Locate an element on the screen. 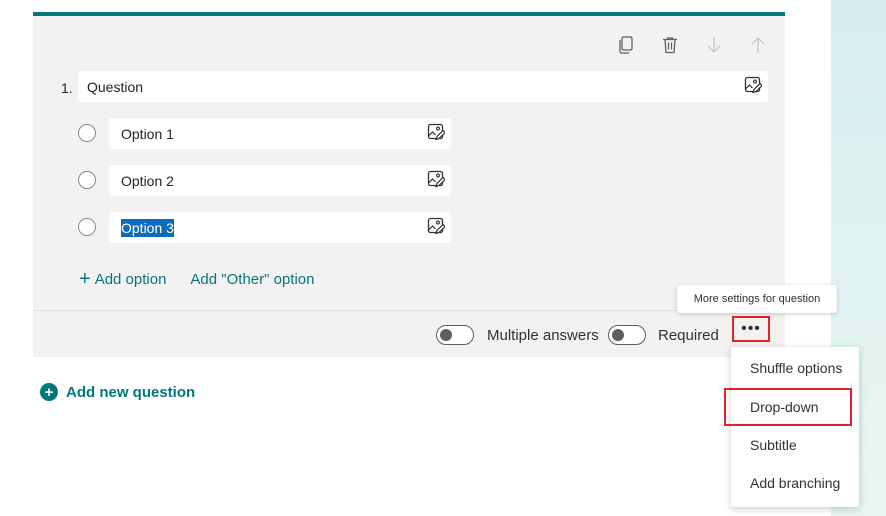 This screenshot has height=516, width=886. add-option-row: + Add option Add "Other" option is located at coordinates (196, 279).